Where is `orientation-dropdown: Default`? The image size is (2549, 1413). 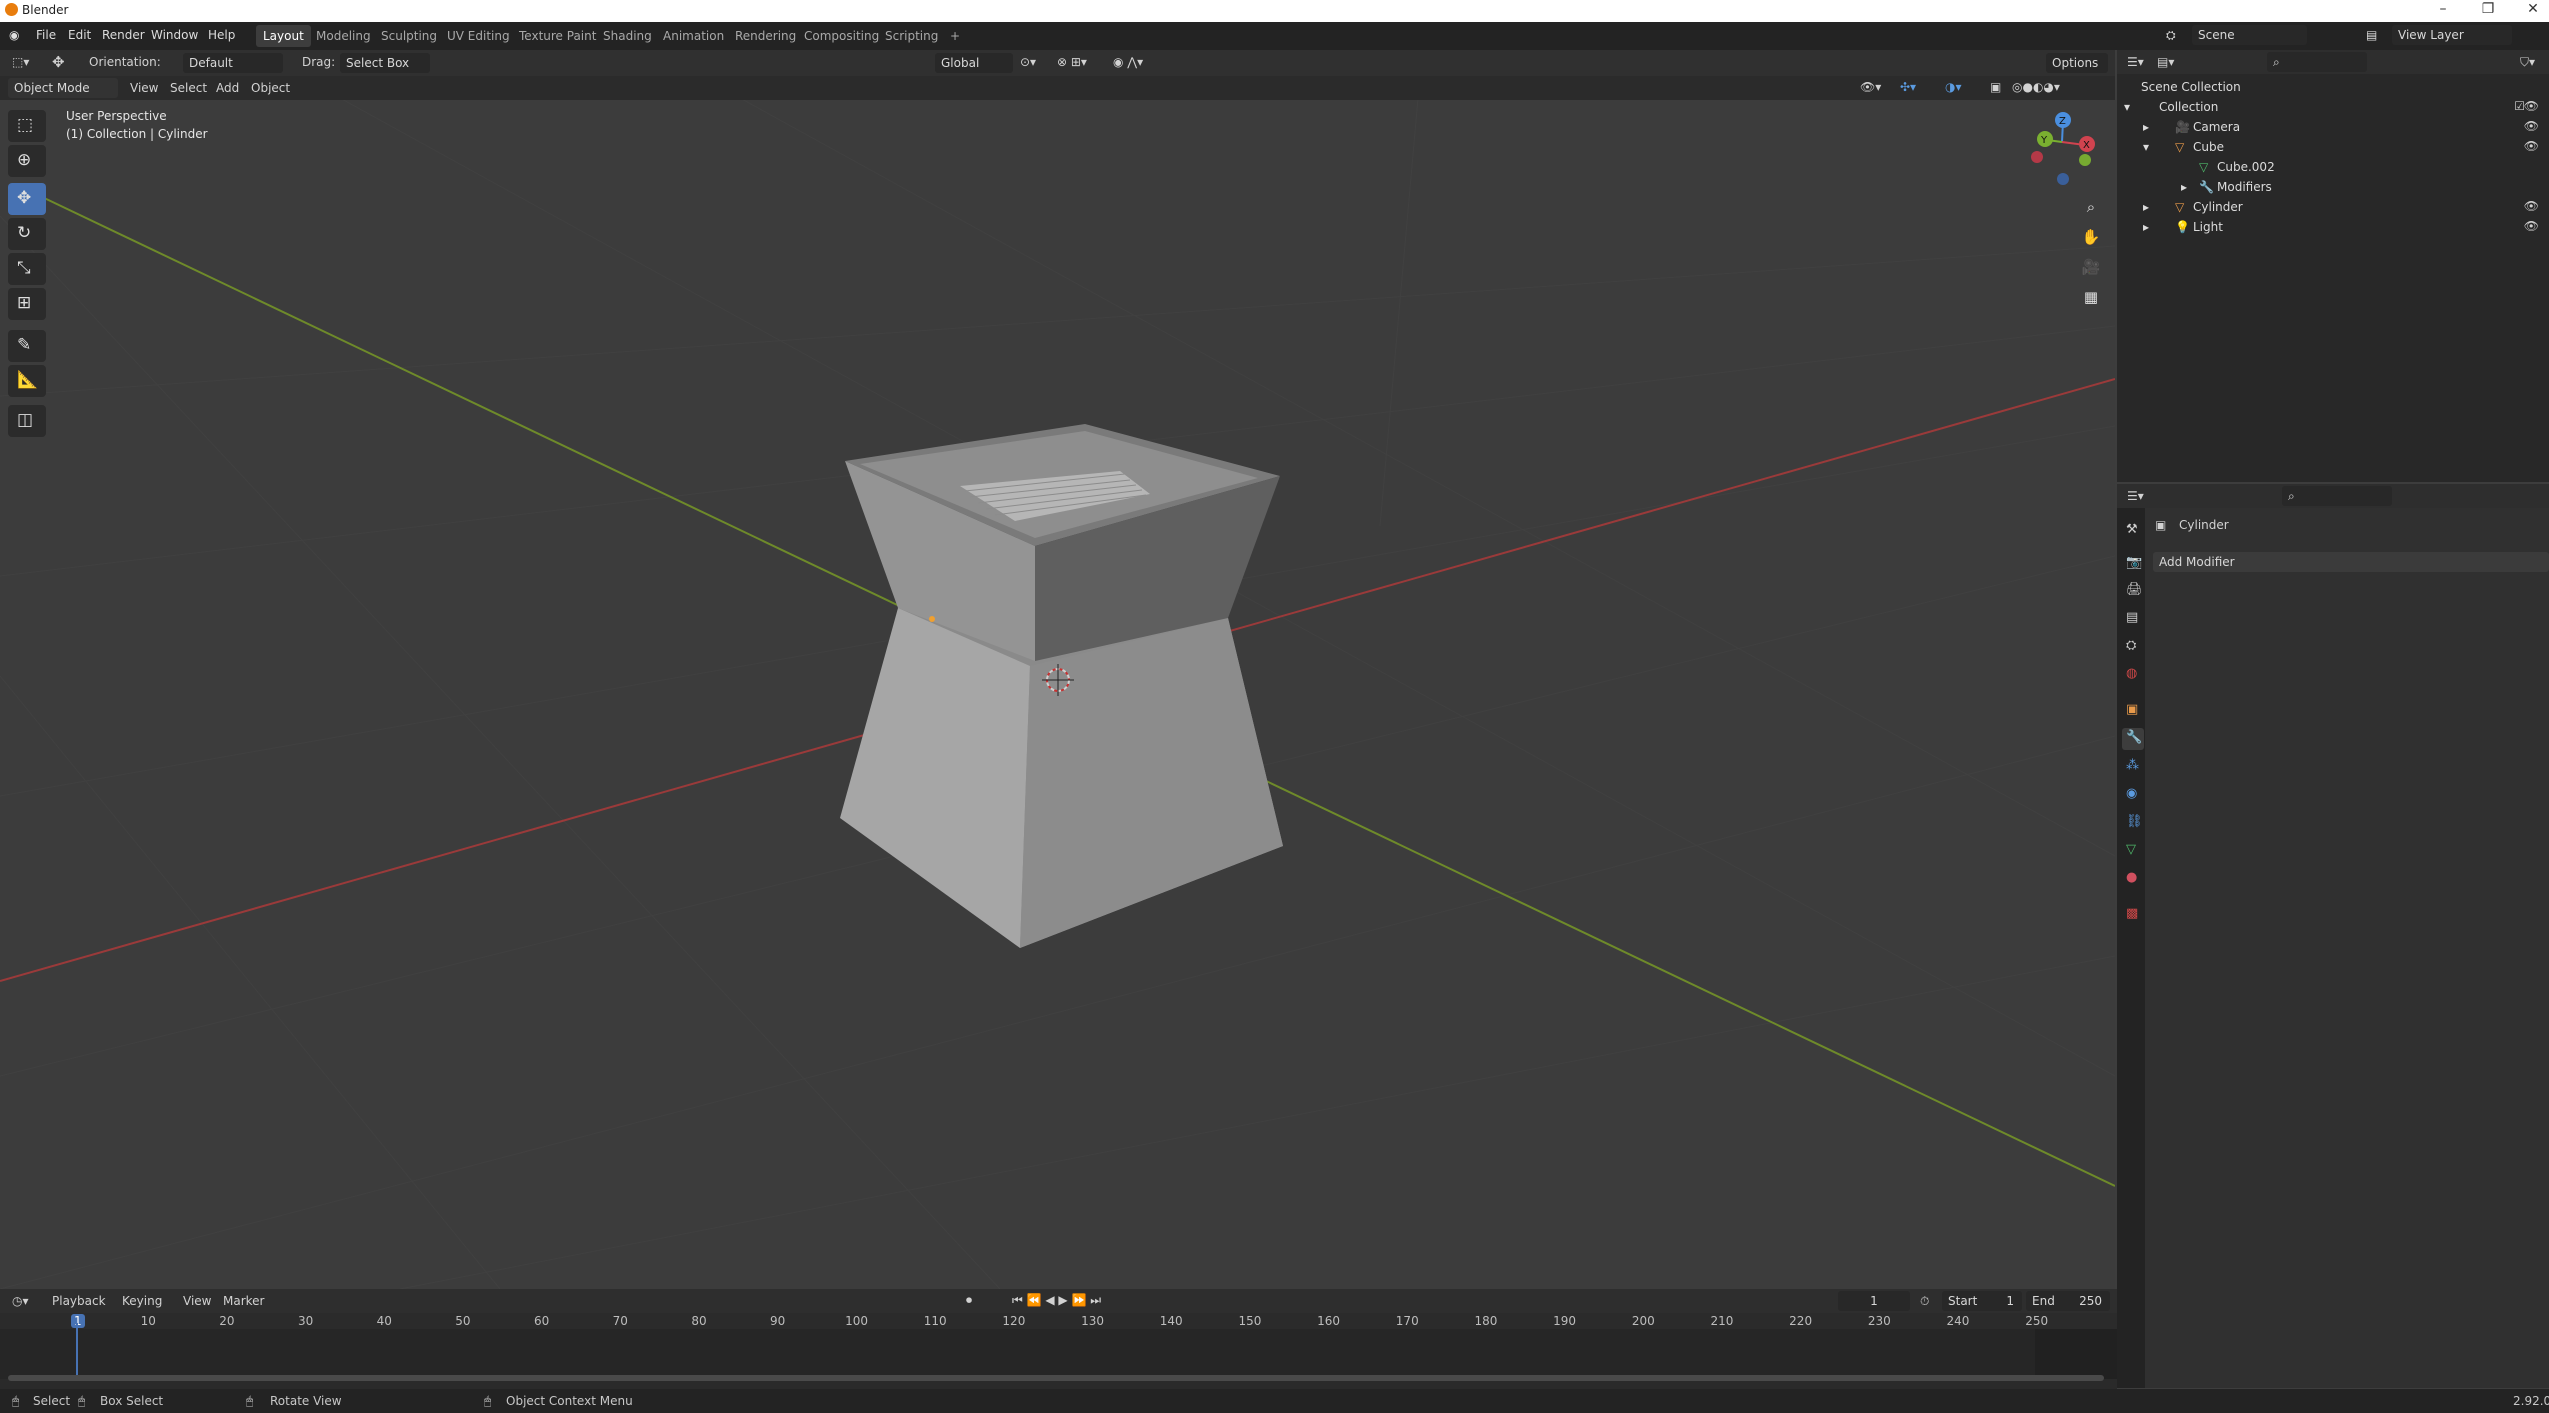
orientation-dropdown: Default is located at coordinates (233, 63).